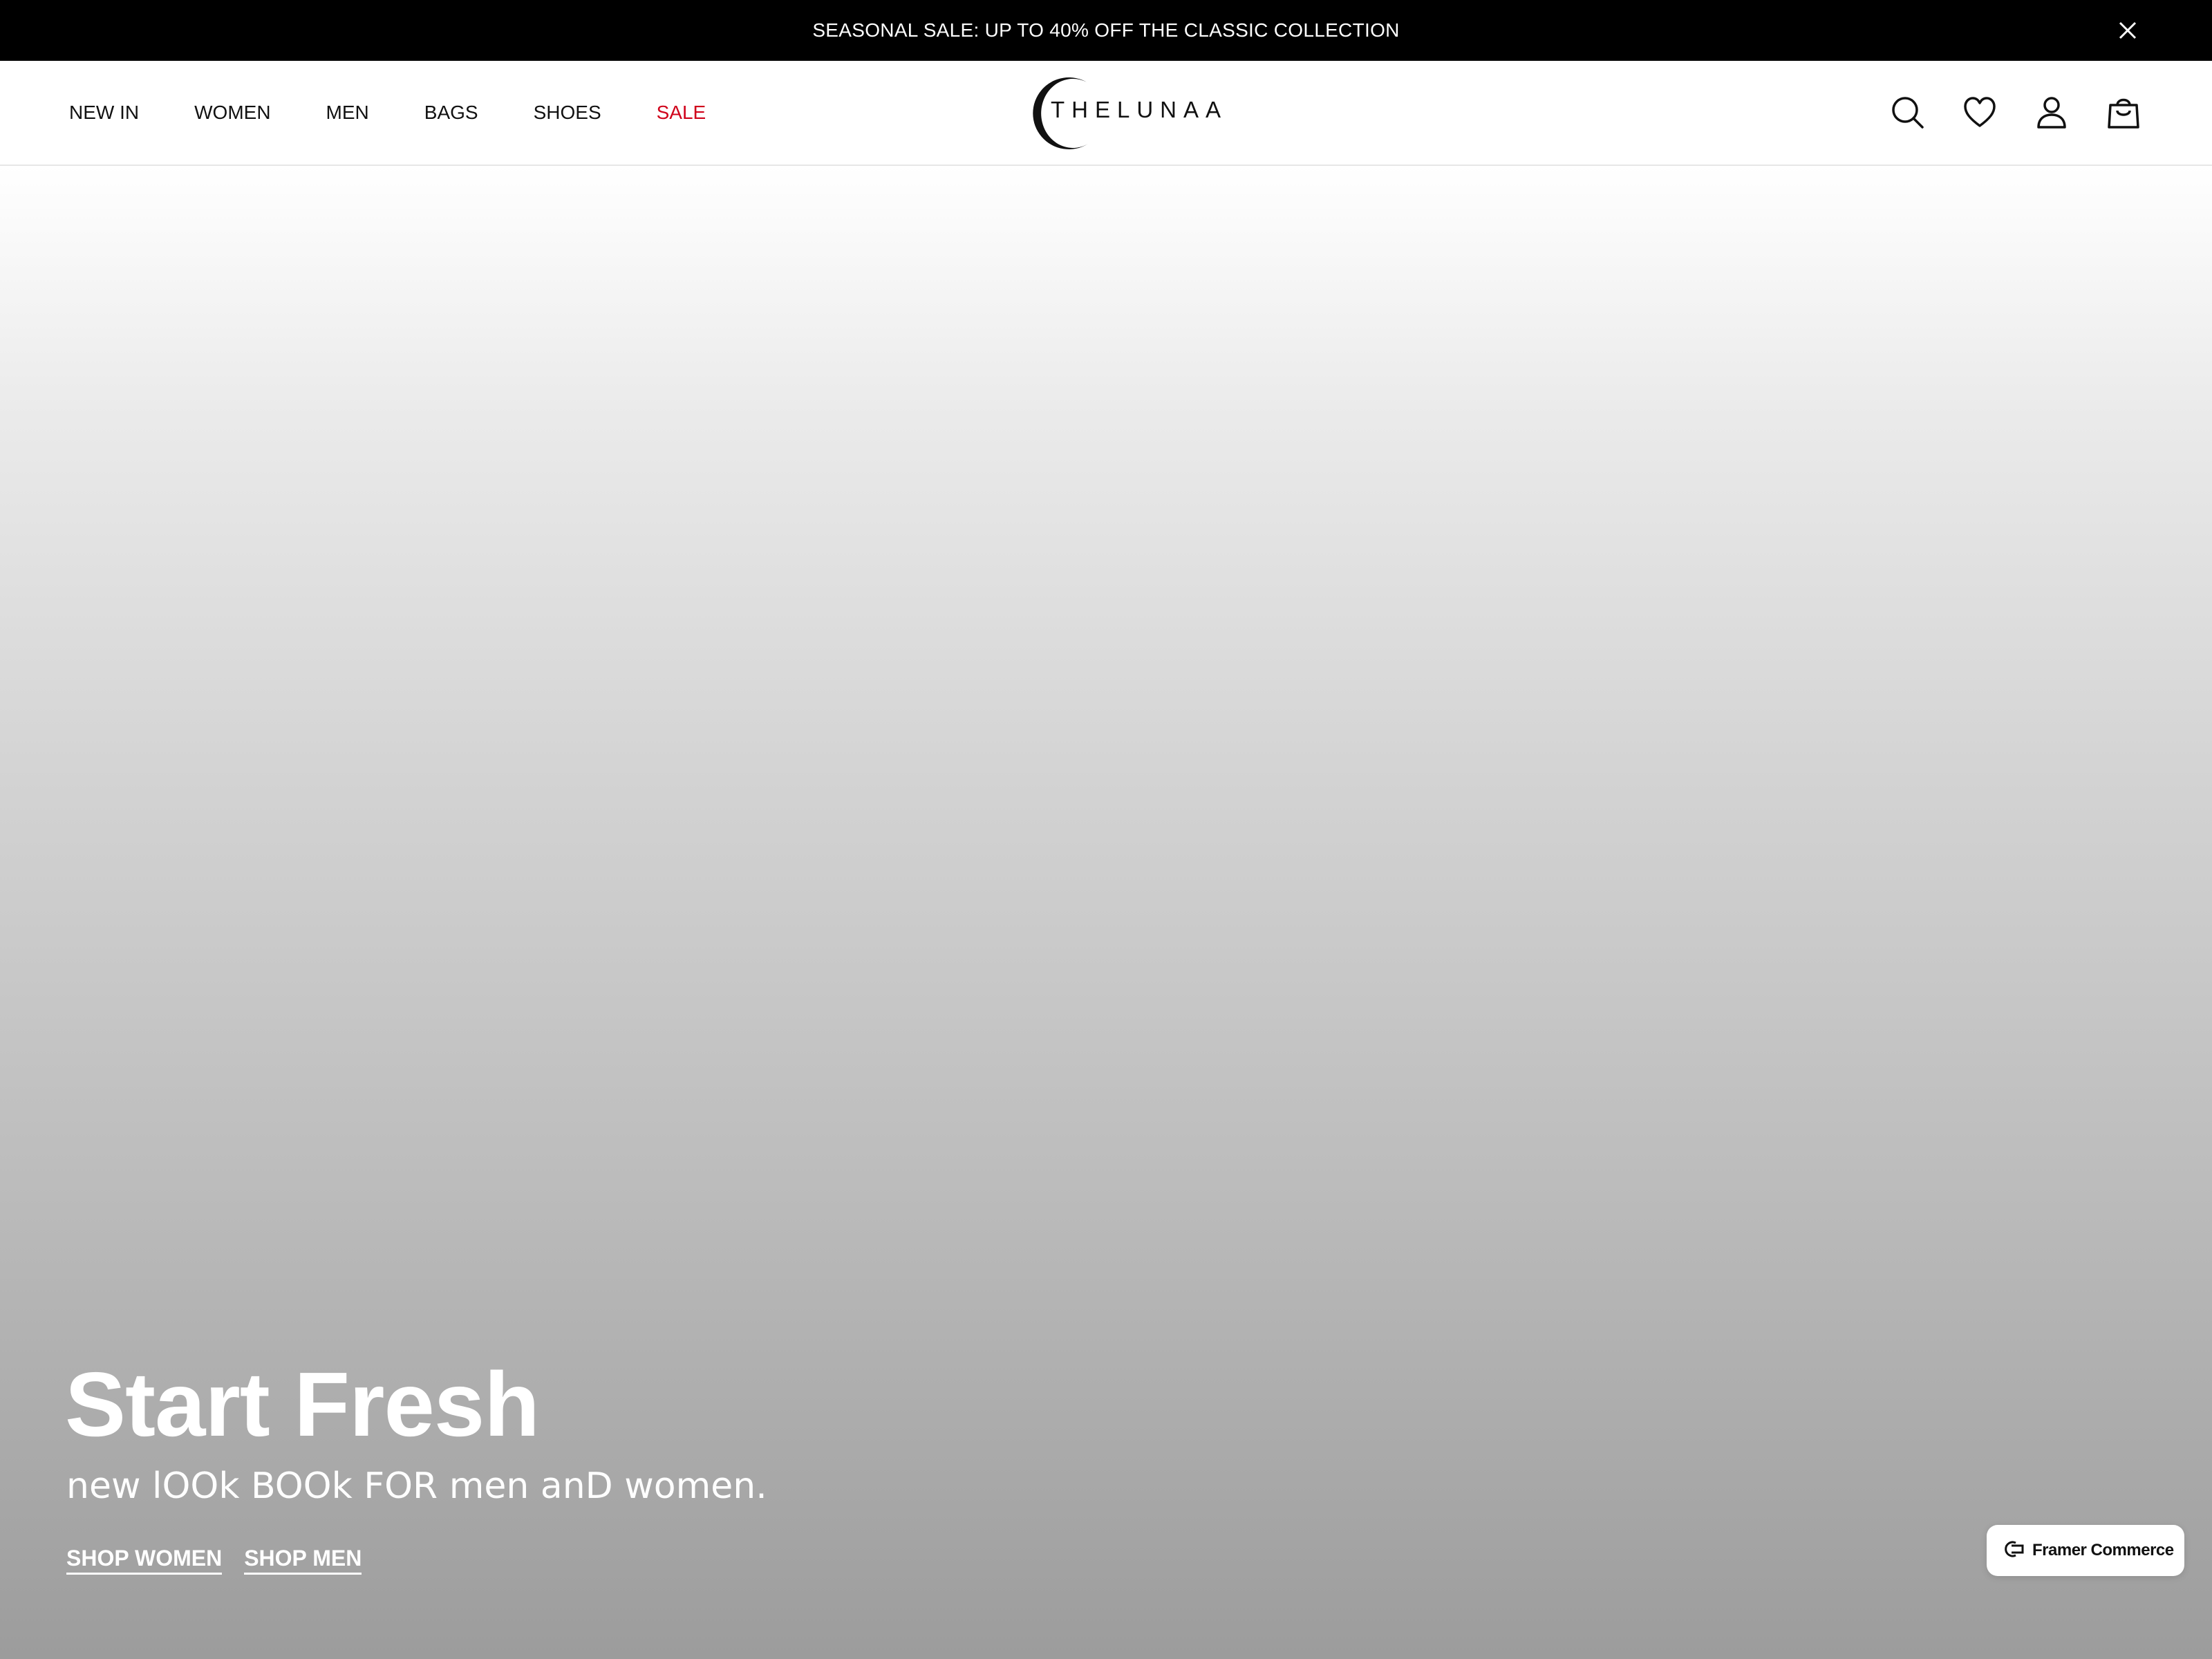  Describe the element at coordinates (2013, 1551) in the screenshot. I see `framer-commerce-icon` at that location.